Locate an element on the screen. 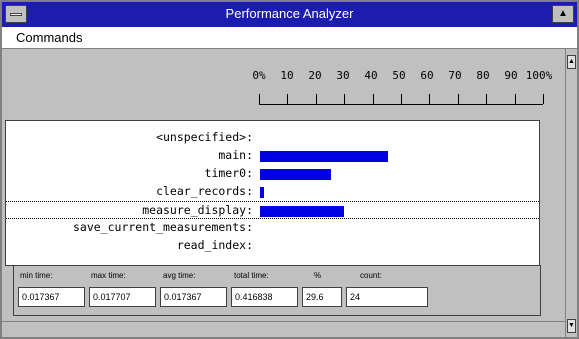 This screenshot has width=579, height=339. maximize-button: ▲ is located at coordinates (563, 14).